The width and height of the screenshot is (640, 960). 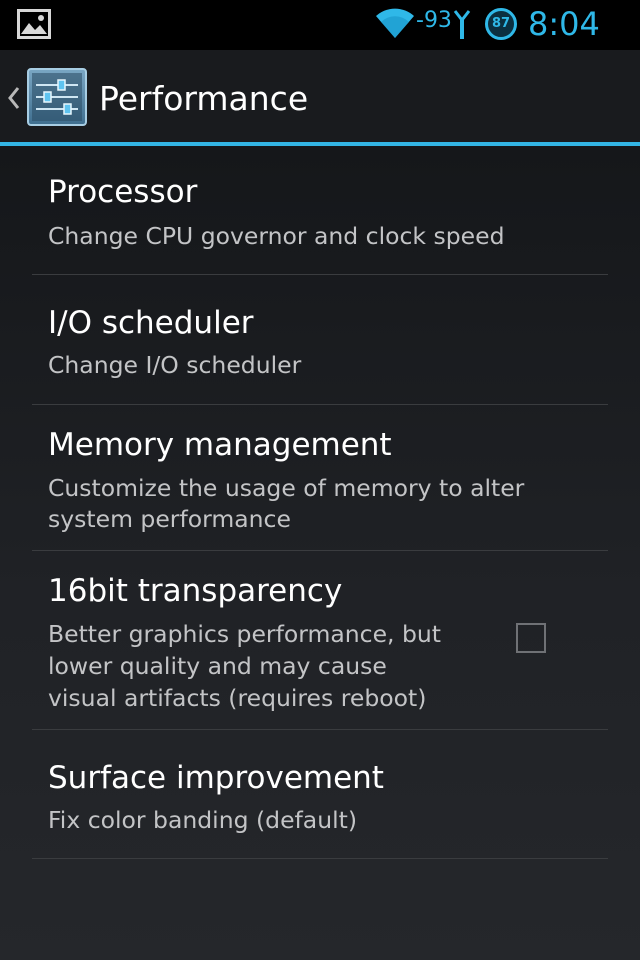 What do you see at coordinates (320, 96) in the screenshot?
I see `action-bar` at bounding box center [320, 96].